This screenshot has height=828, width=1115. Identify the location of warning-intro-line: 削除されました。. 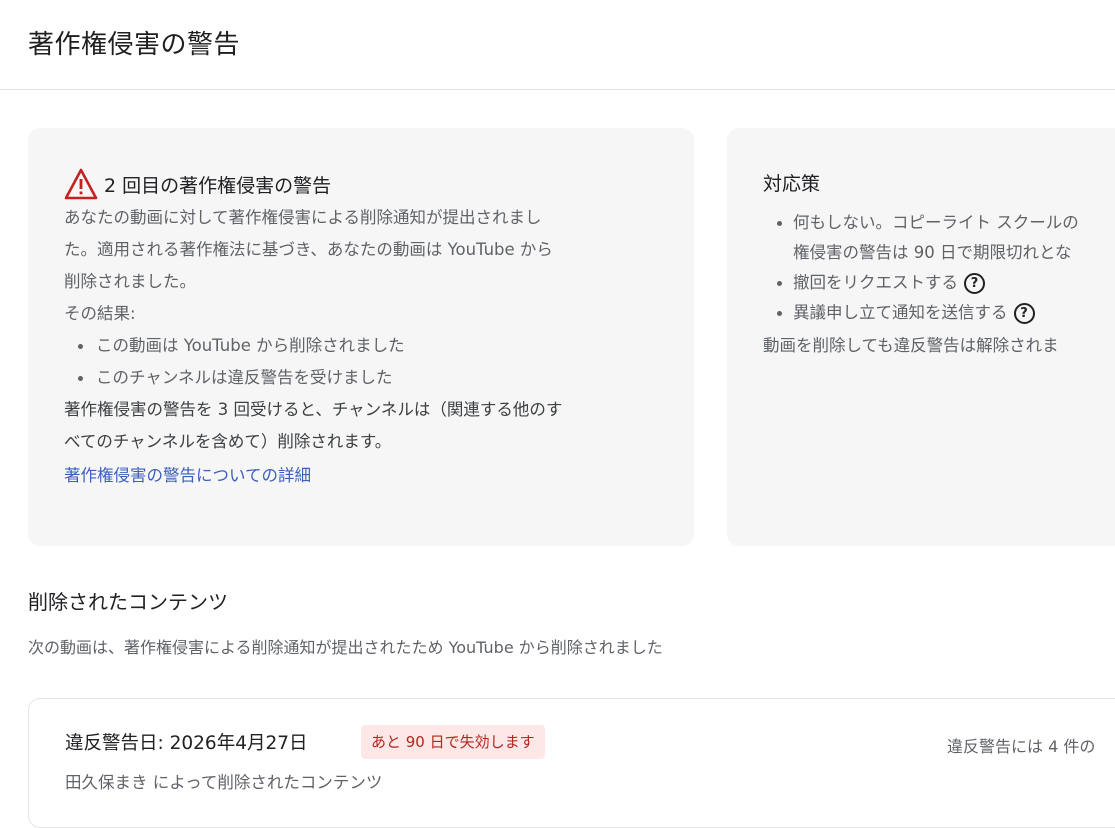
(130, 281).